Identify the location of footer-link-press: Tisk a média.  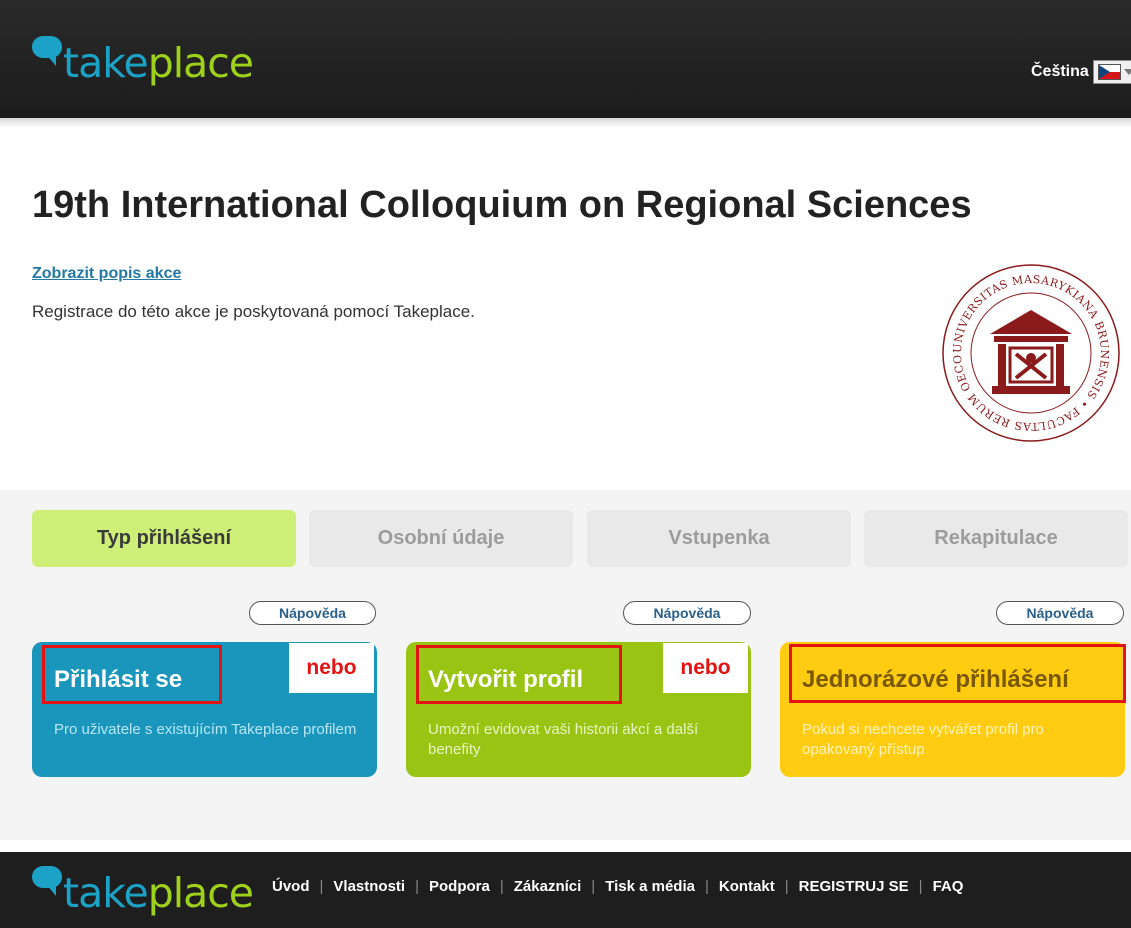
(650, 886).